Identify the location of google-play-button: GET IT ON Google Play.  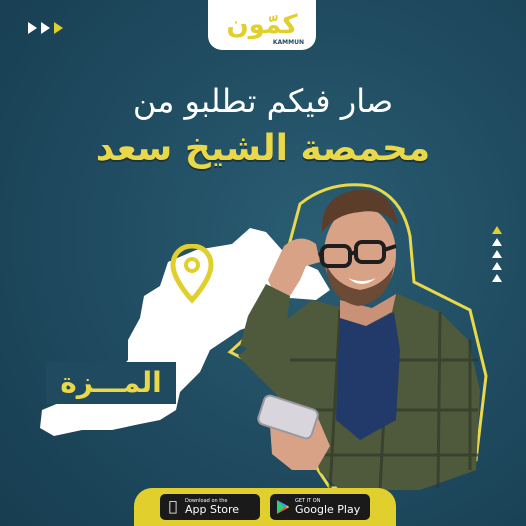
(320, 507).